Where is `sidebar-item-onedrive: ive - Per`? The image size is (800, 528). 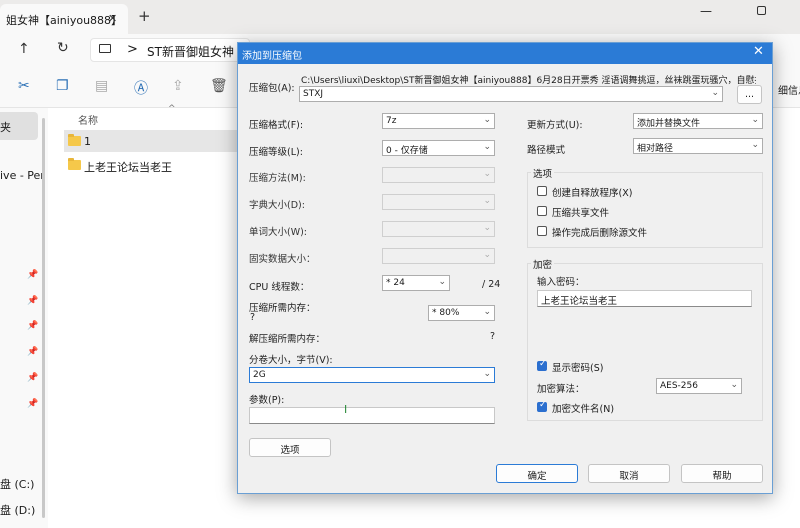 sidebar-item-onedrive: ive - Per is located at coordinates (22, 175).